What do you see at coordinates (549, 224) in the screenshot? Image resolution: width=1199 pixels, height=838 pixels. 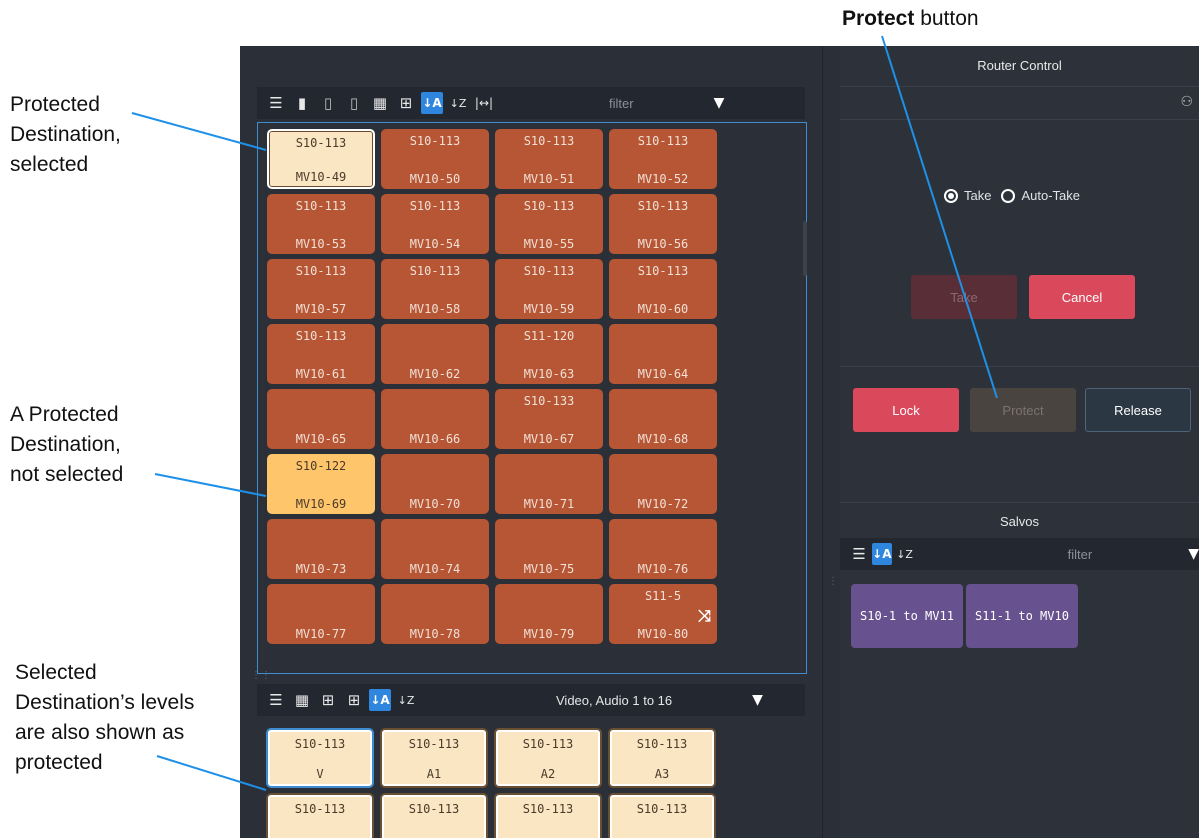 I see `destination-tile: S10-113 MV10-55` at bounding box center [549, 224].